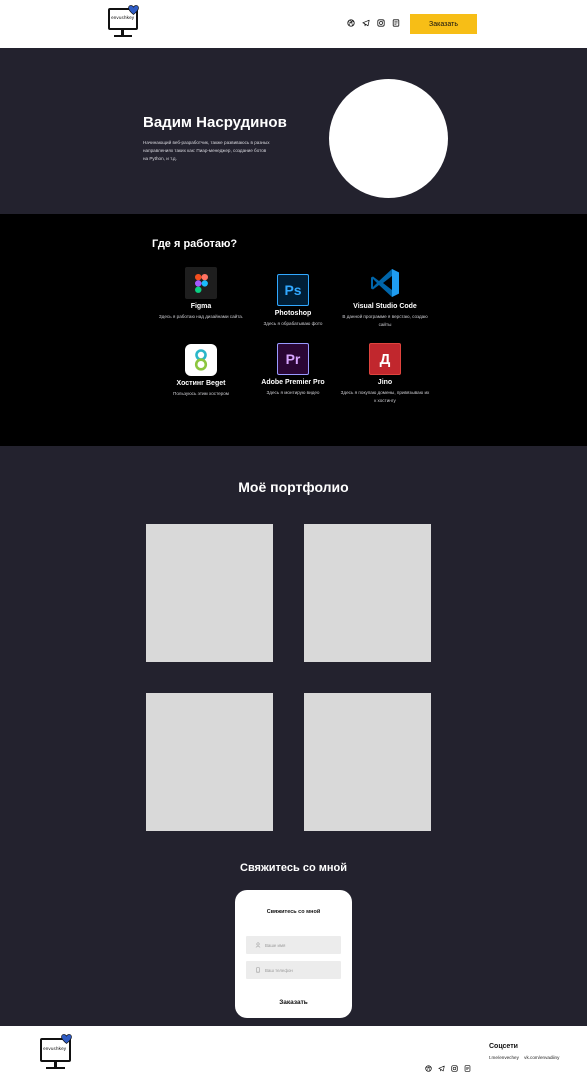 This screenshot has height=1080, width=587. What do you see at coordinates (293, 1002) in the screenshot?
I see `contact-submit-button: Заказать` at bounding box center [293, 1002].